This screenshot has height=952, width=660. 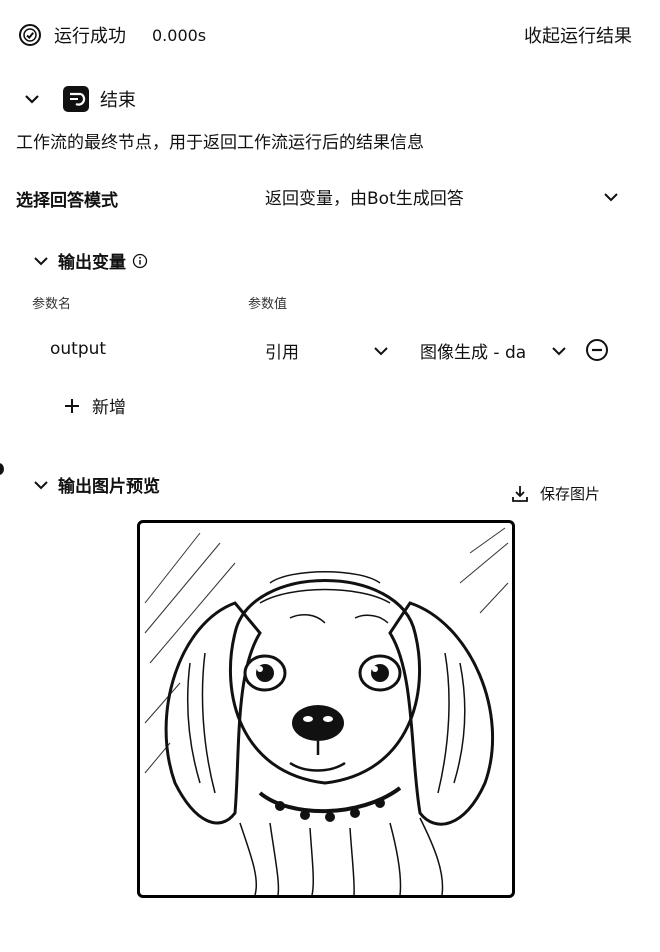 What do you see at coordinates (109, 408) in the screenshot?
I see `add-variable-label: 新增` at bounding box center [109, 408].